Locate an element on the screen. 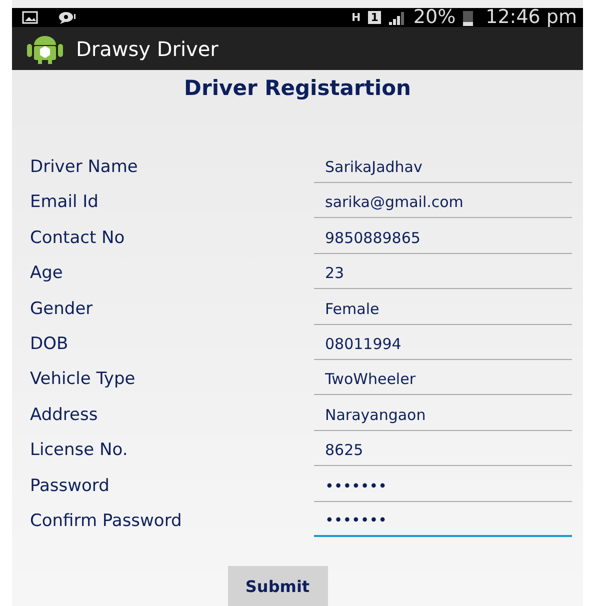 The width and height of the screenshot is (591, 606). input-field: 9850889865 is located at coordinates (443, 241).